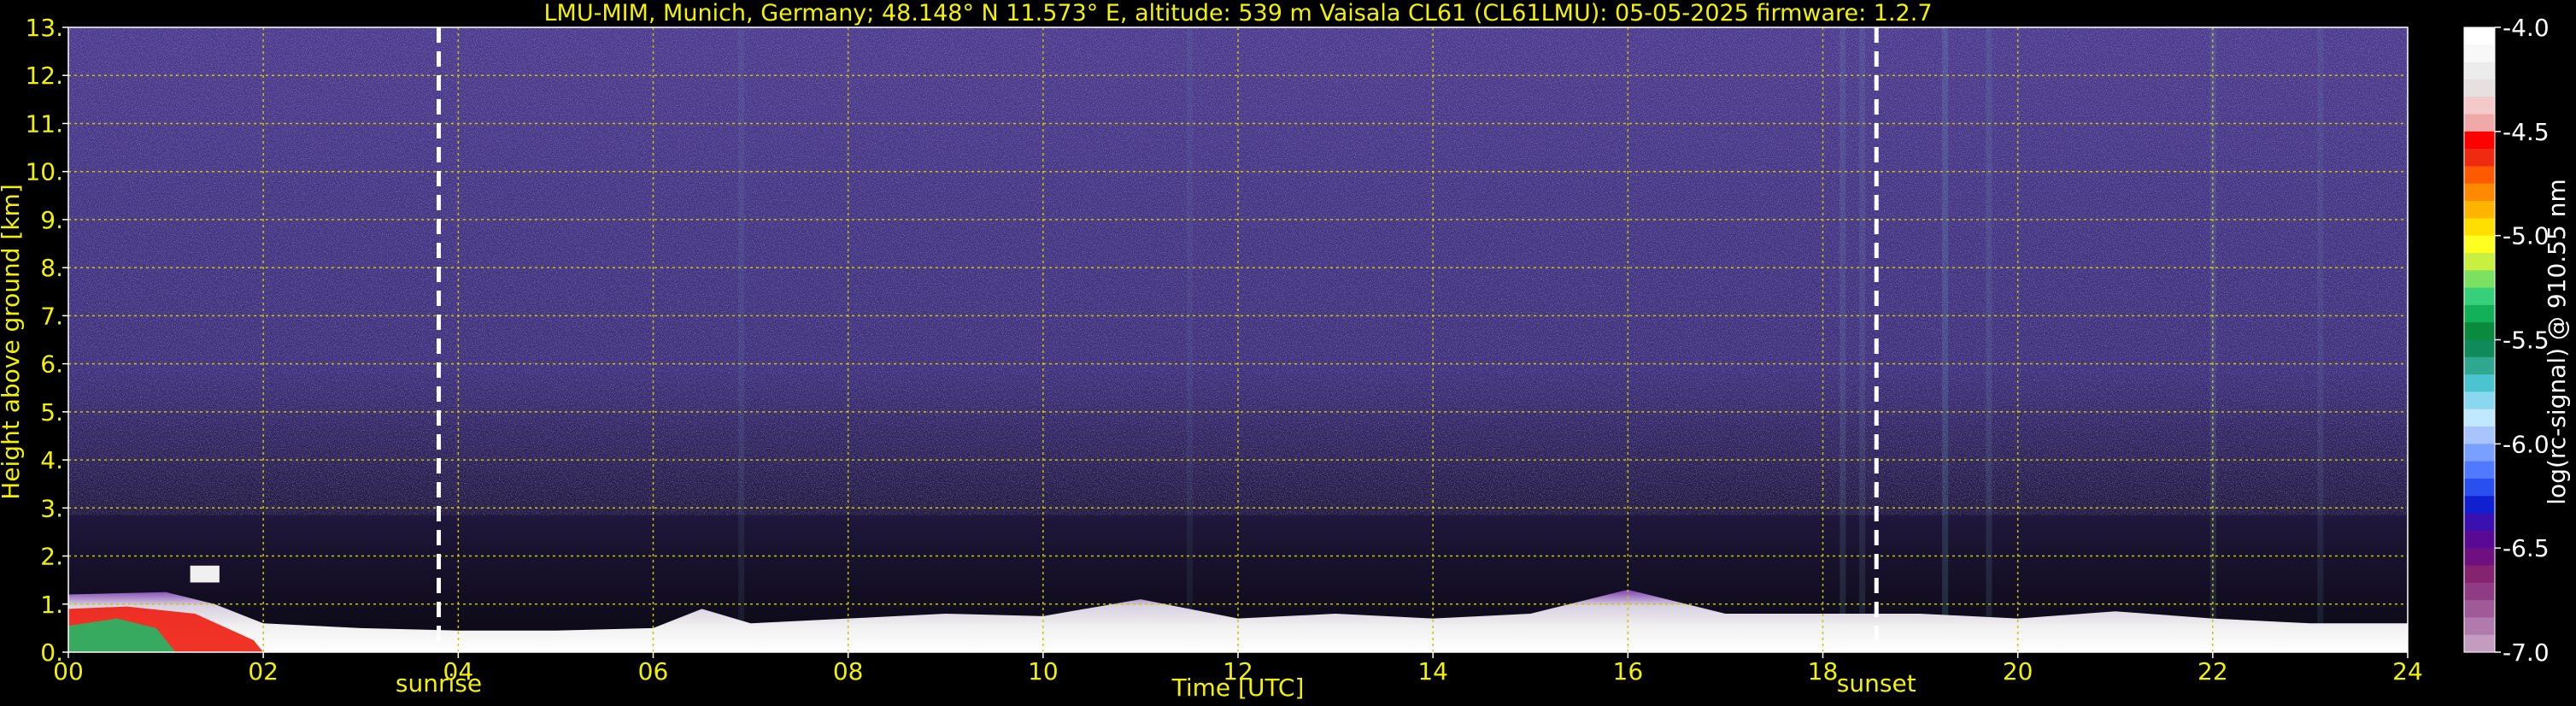  I want to click on y-tick-label: 13., so click(44, 28).